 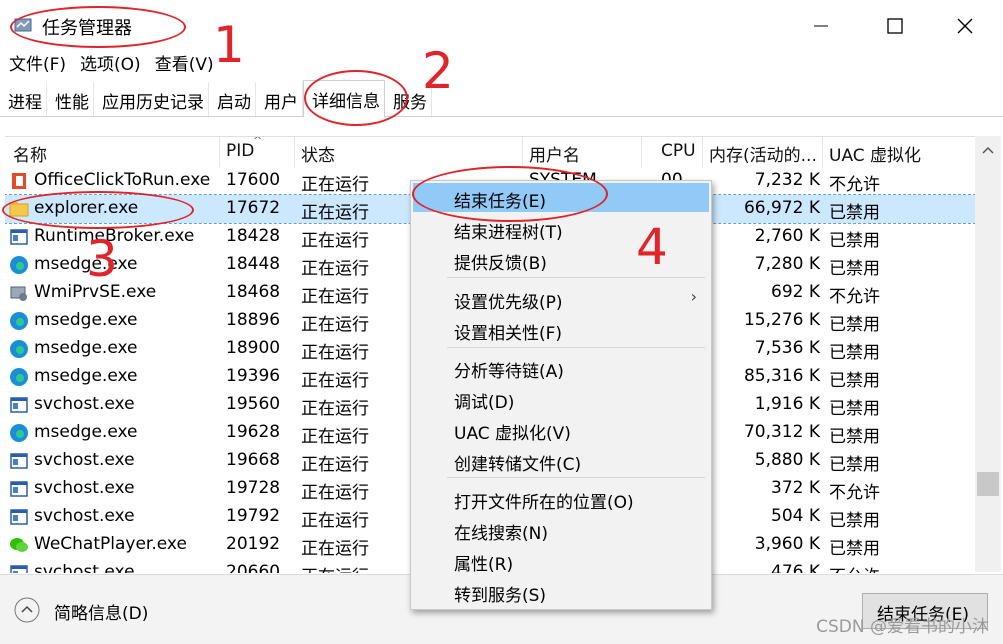 What do you see at coordinates (240, 154) in the screenshot?
I see `col-pid: PID` at bounding box center [240, 154].